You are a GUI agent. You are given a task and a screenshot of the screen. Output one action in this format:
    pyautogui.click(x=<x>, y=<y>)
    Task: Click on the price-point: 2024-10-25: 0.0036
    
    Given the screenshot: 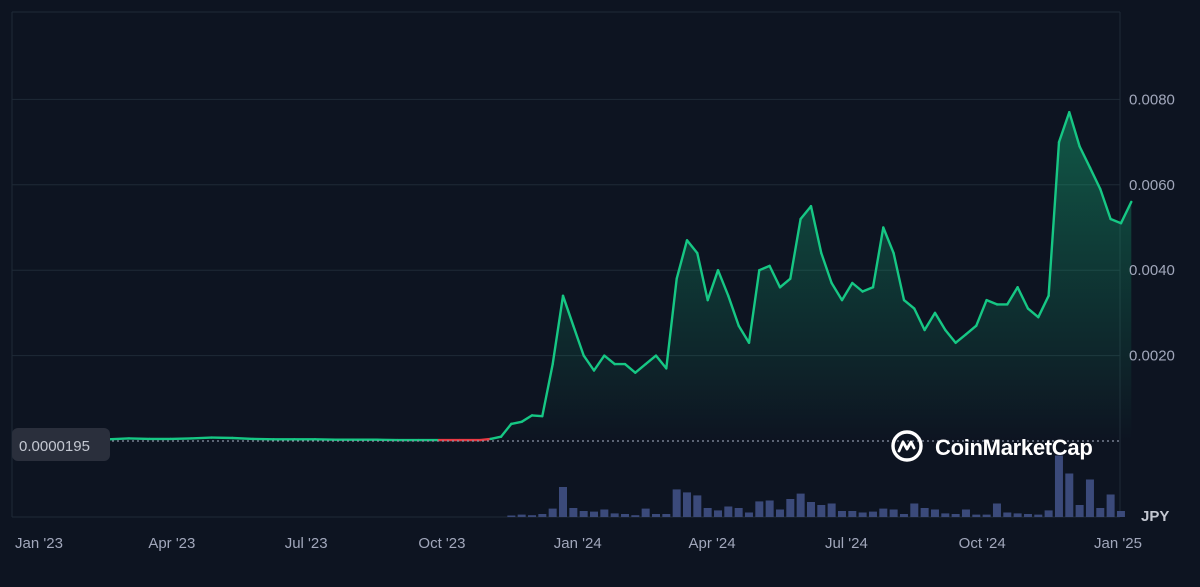 What is the action you would take?
    pyautogui.click(x=1018, y=287)
    